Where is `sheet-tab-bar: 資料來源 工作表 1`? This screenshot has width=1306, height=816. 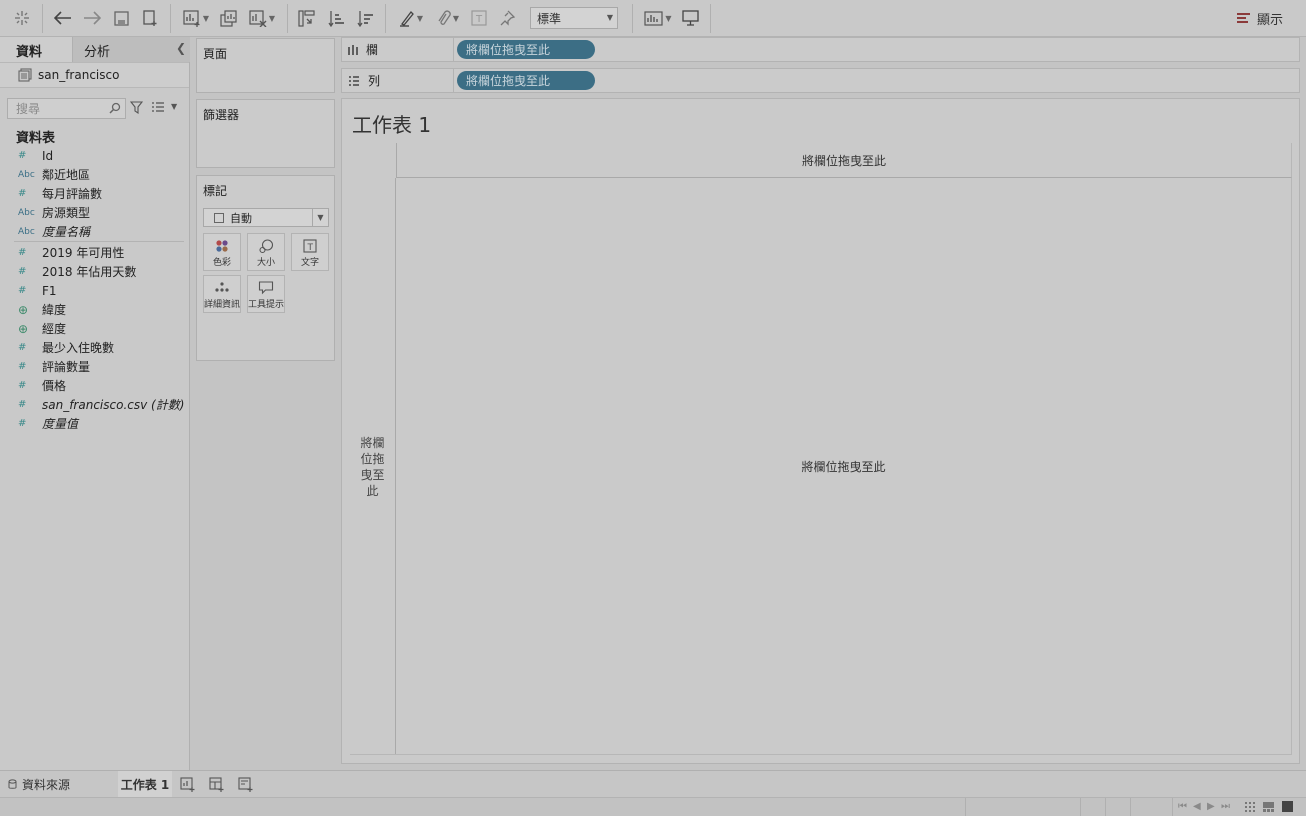
sheet-tab-bar: 資料來源 工作表 1 is located at coordinates (653, 784).